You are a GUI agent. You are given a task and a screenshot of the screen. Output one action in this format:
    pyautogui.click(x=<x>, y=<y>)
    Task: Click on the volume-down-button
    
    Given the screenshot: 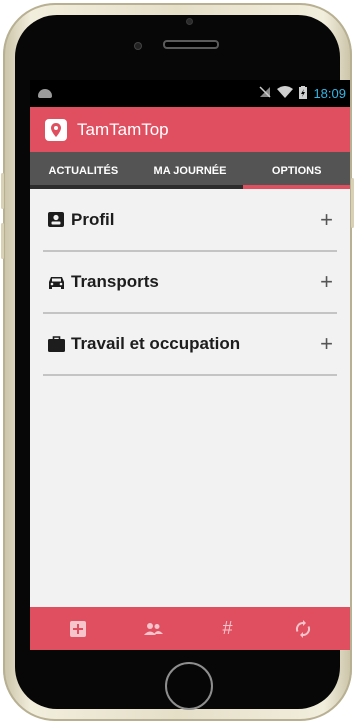 What is the action you would take?
    pyautogui.click(x=2, y=241)
    